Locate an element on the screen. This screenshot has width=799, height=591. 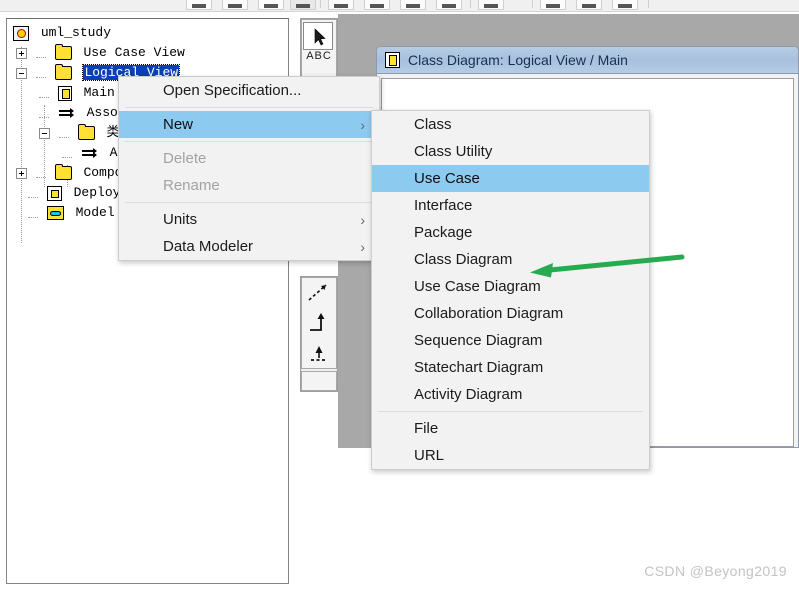
menu-item-label: Delete is located at coordinates (185, 158).